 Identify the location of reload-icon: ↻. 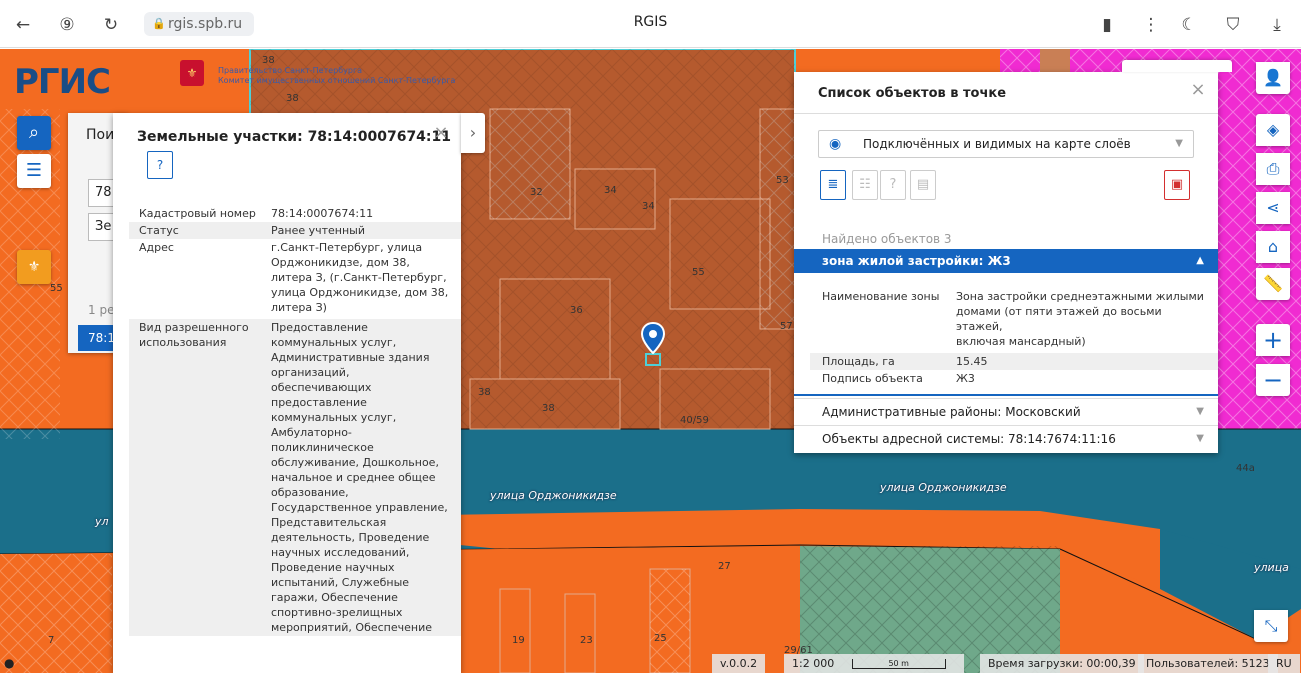
(111, 25).